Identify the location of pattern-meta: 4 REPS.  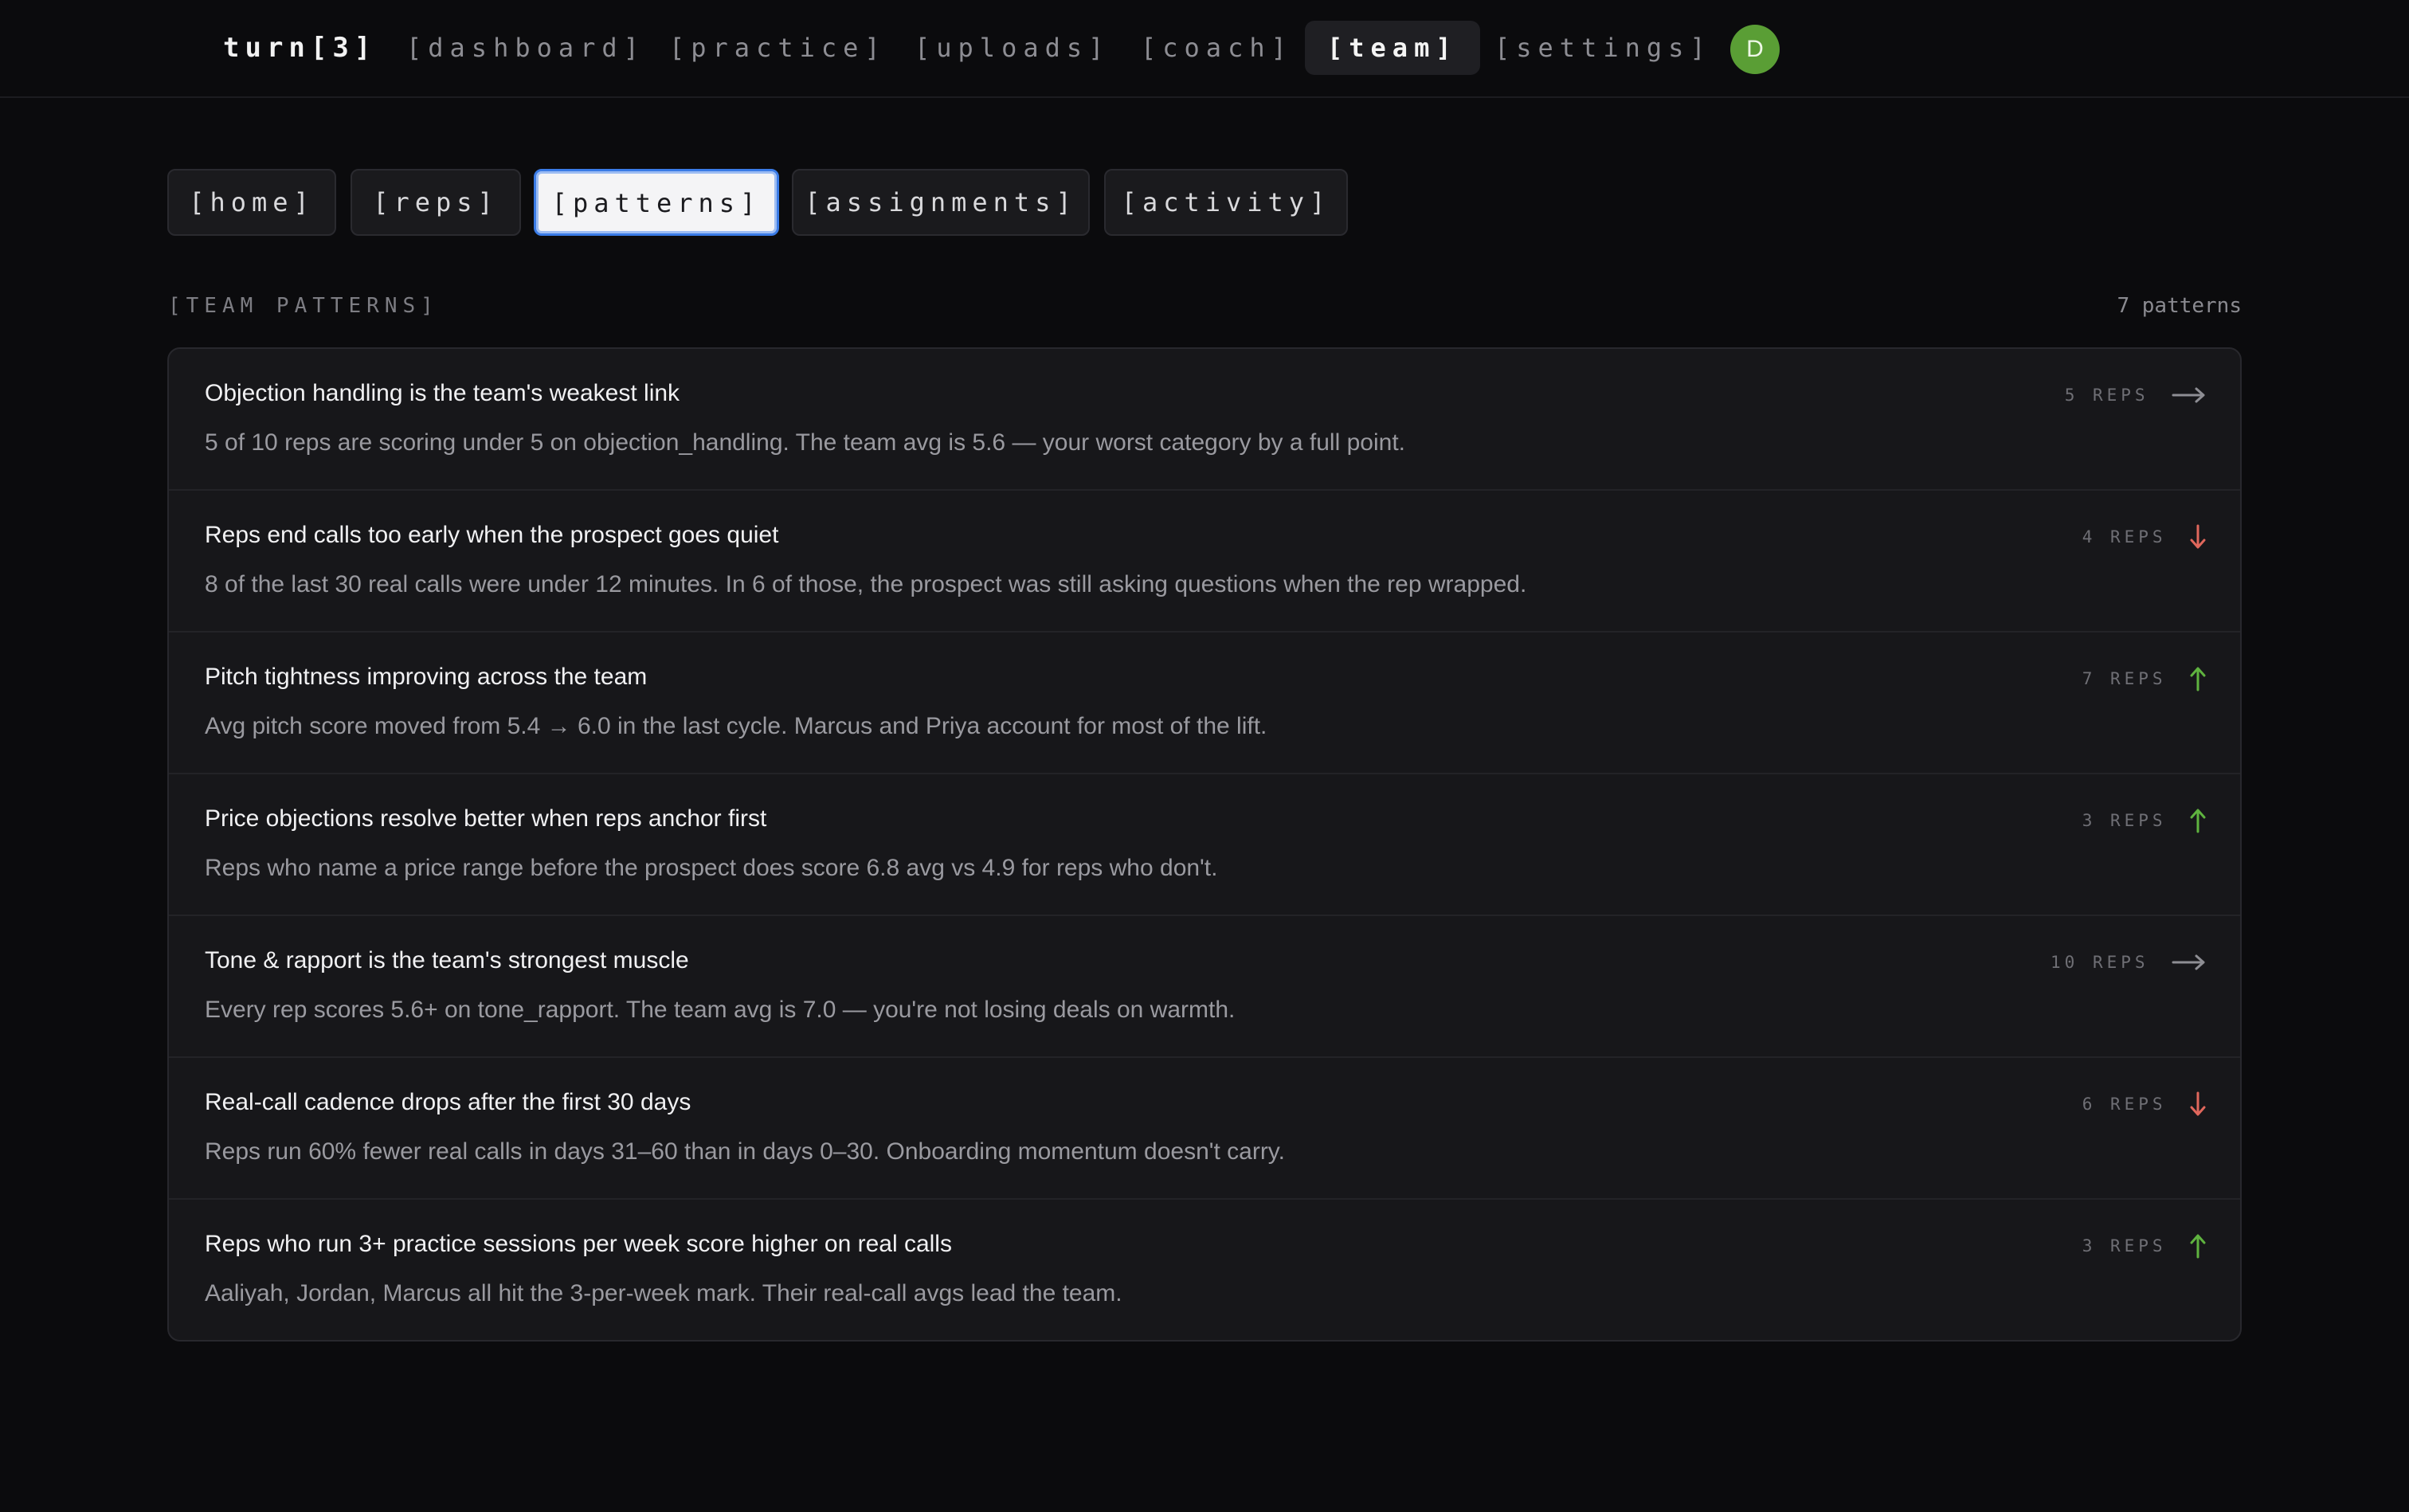
(2144, 537).